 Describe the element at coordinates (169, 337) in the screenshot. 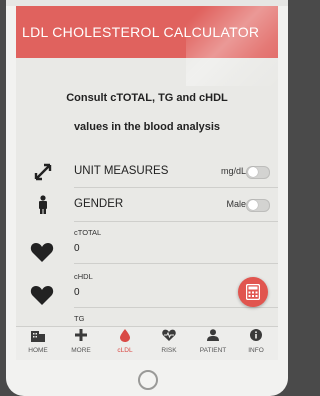

I see `heartbeat-icon` at that location.